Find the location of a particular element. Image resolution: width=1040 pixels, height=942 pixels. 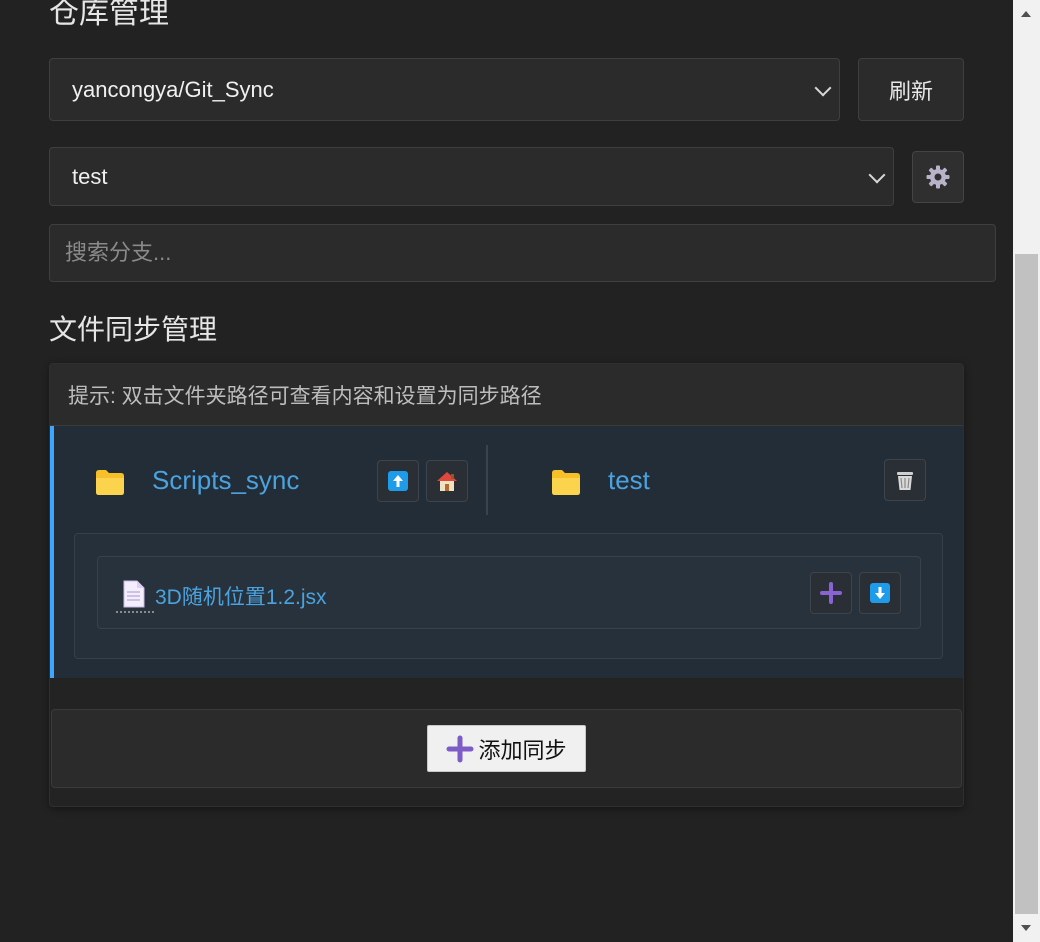

set-home-button is located at coordinates (447, 481).